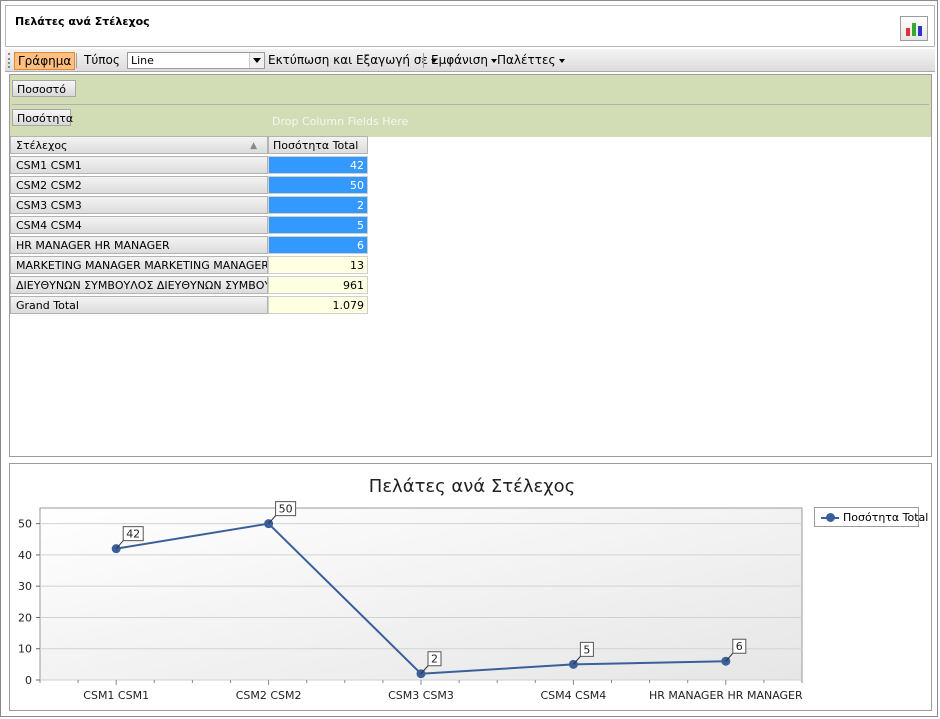 This screenshot has height=719, width=940. I want to click on appearance-menu: Εμφάνιση, so click(464, 60).